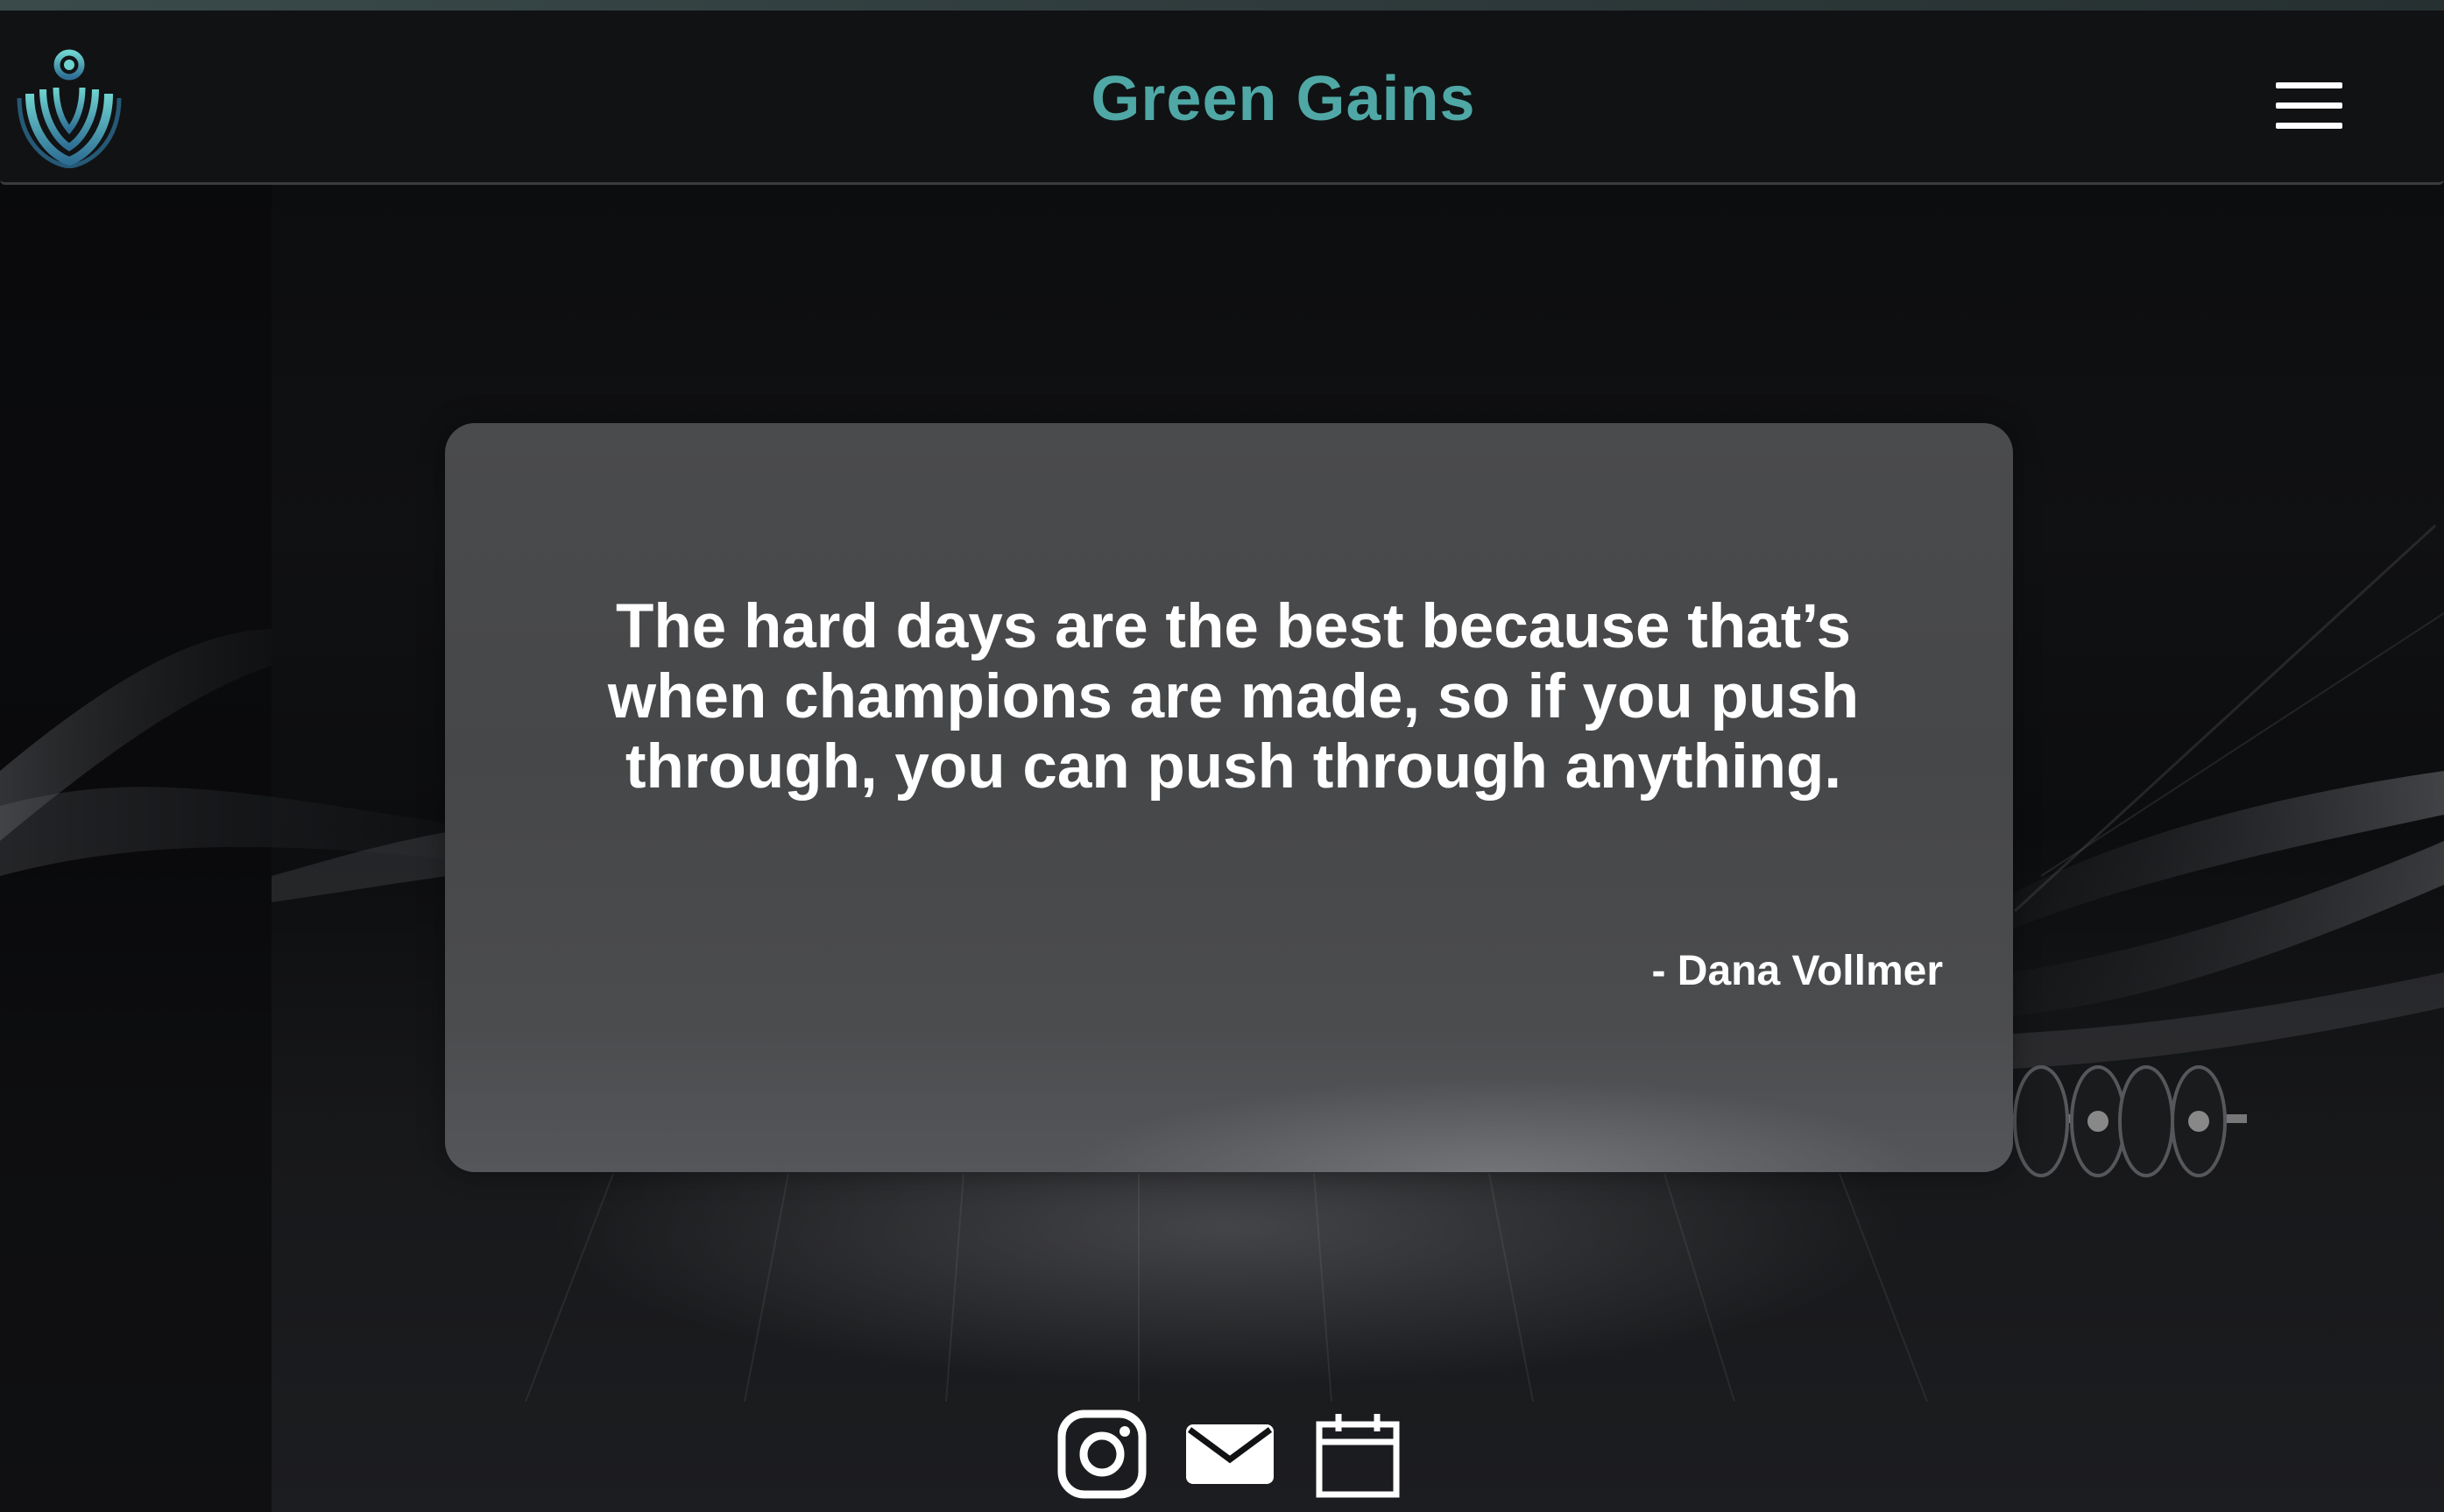 The height and width of the screenshot is (1512, 2444). What do you see at coordinates (1357, 1455) in the screenshot?
I see `calendar-icon` at bounding box center [1357, 1455].